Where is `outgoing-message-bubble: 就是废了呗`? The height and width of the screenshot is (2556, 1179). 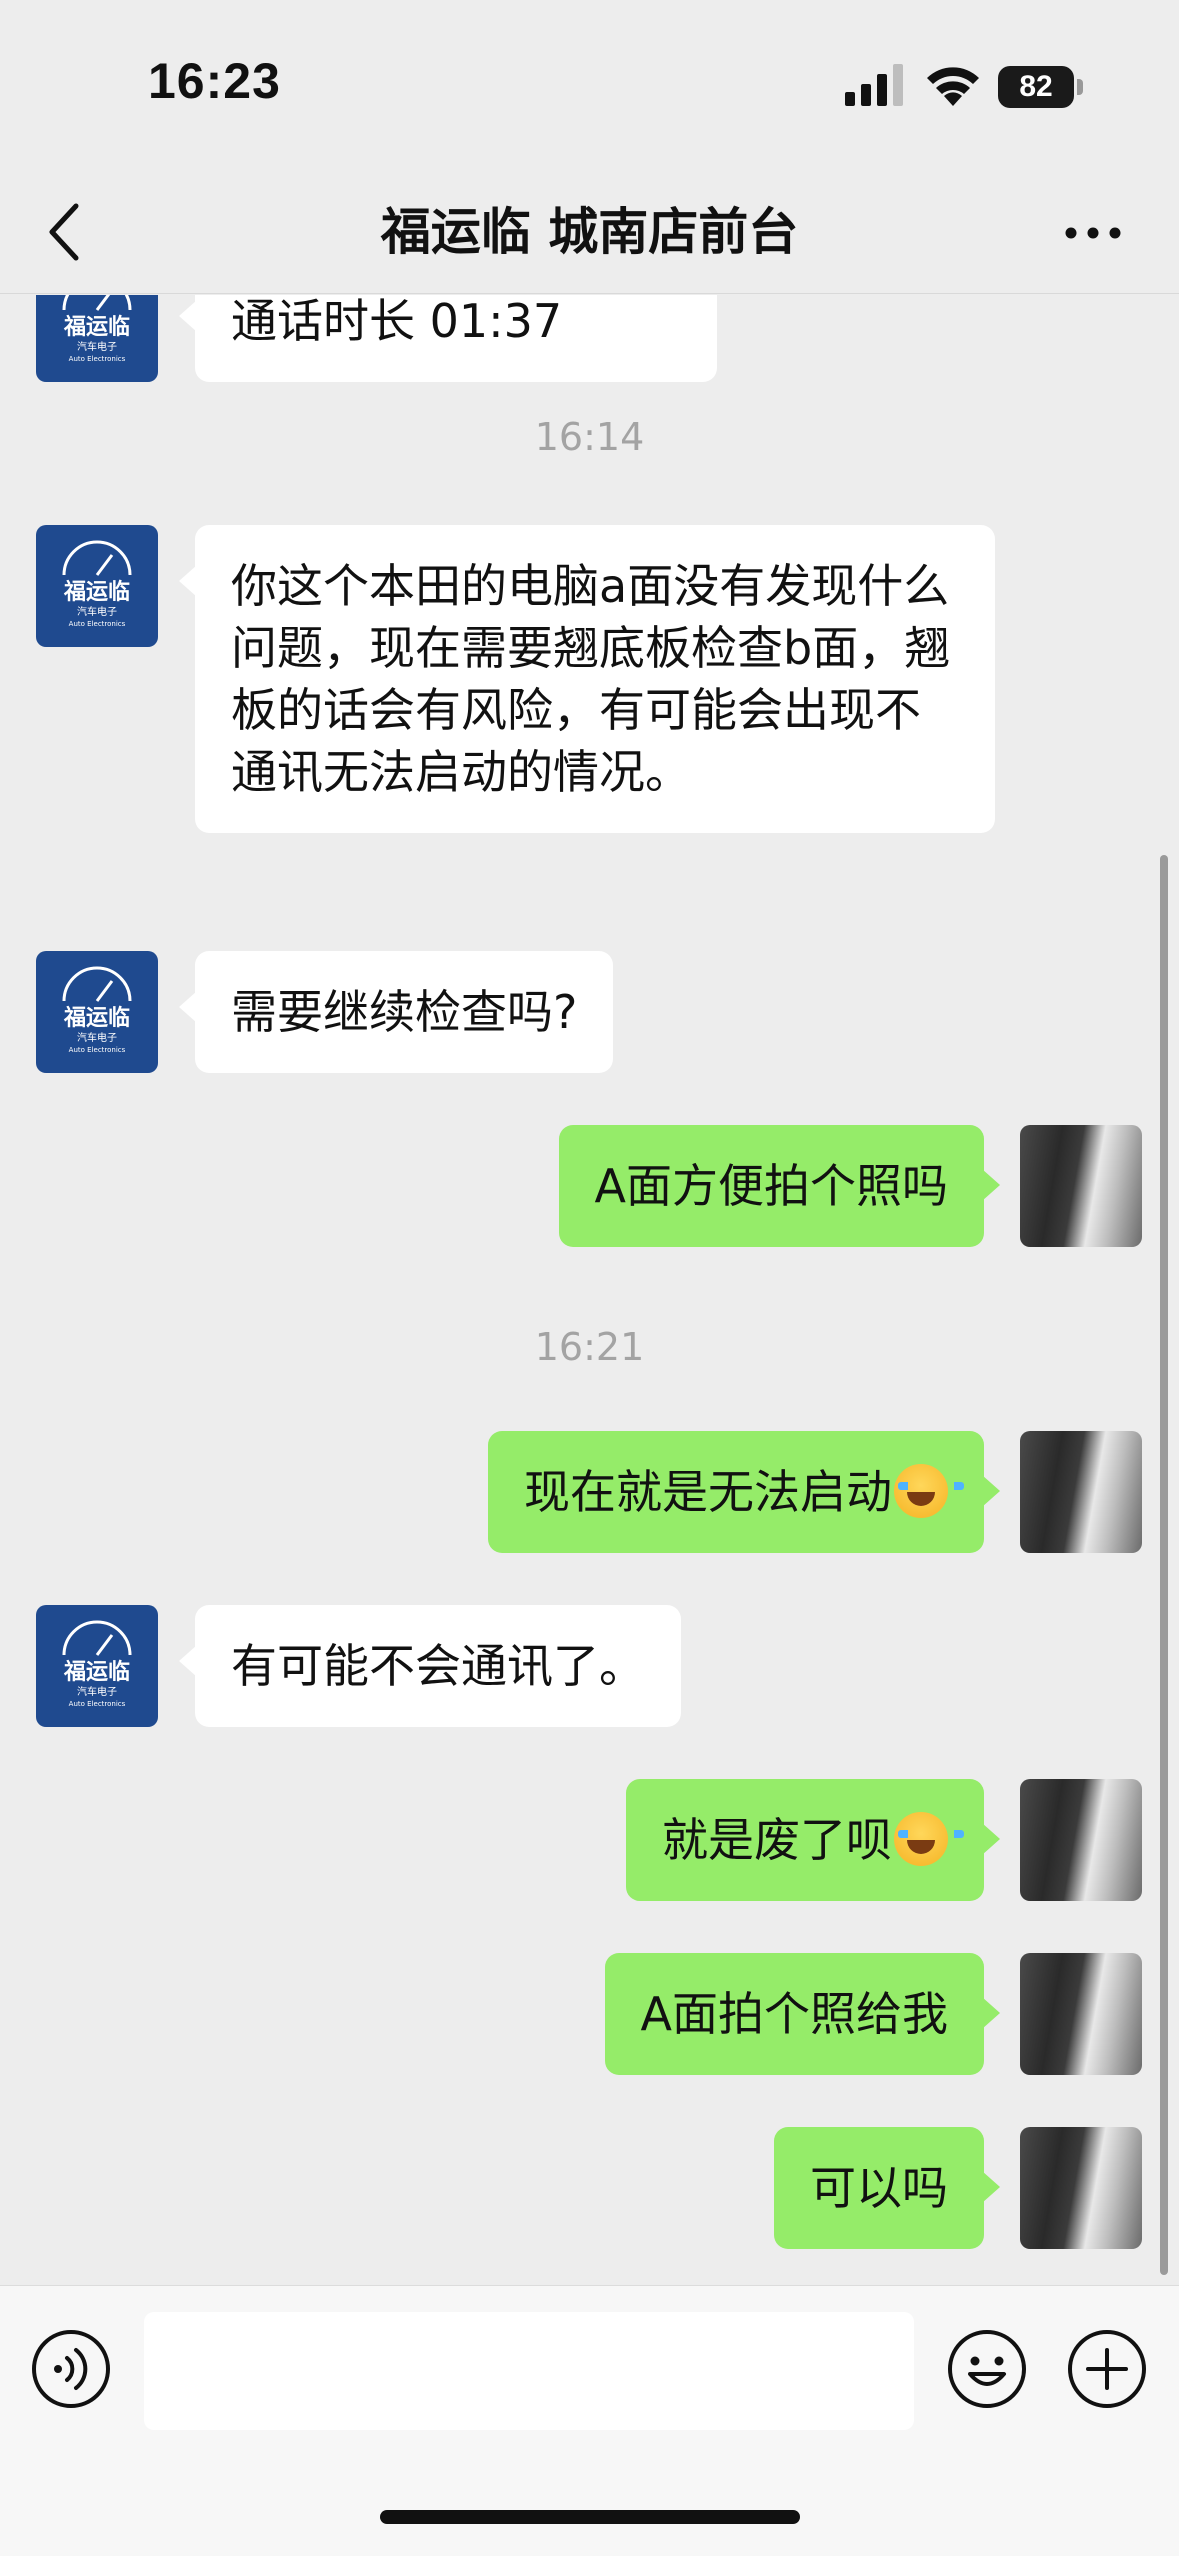 outgoing-message-bubble: 就是废了呗 is located at coordinates (813, 1840).